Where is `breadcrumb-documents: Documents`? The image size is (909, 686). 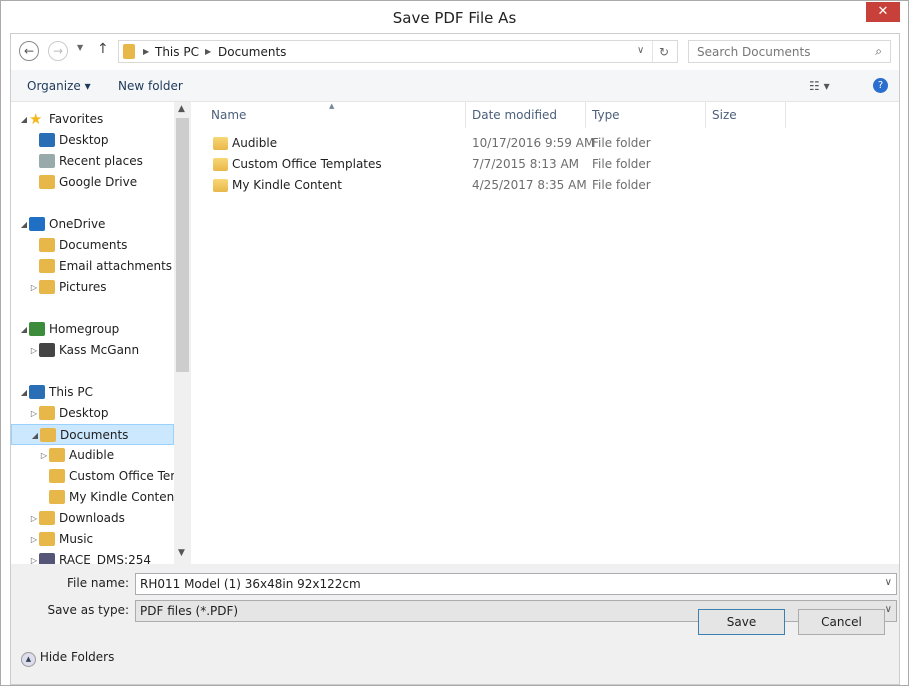
breadcrumb-documents: Documents is located at coordinates (252, 52).